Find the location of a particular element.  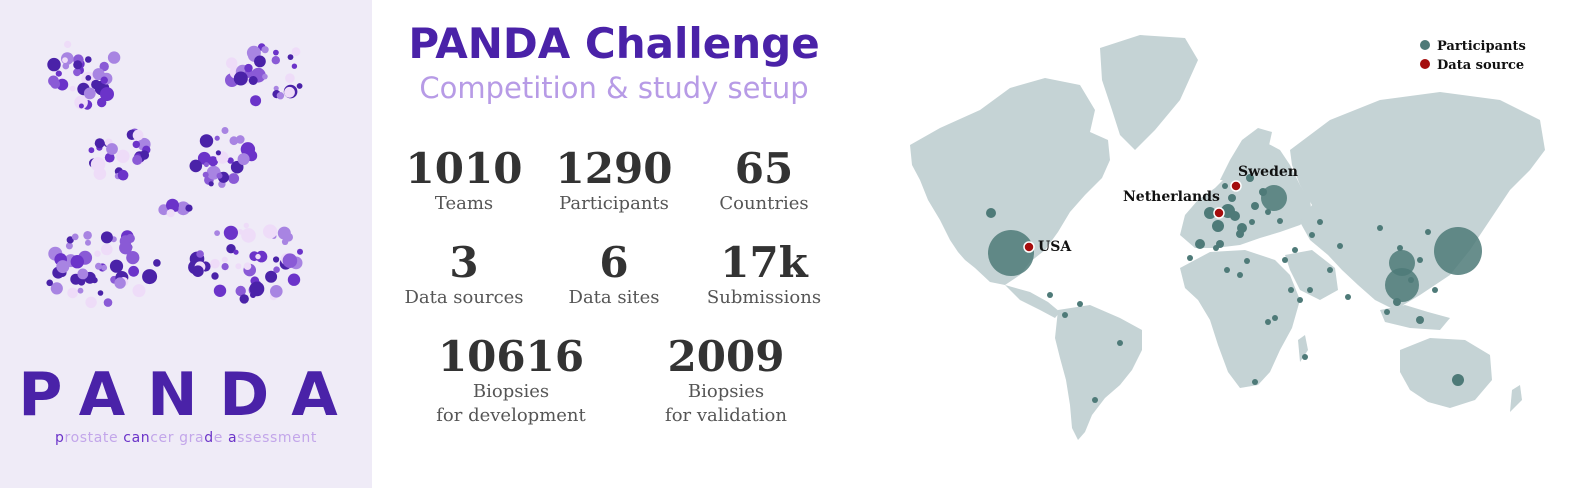

stat-label: Submissions is located at coordinates (764, 297).